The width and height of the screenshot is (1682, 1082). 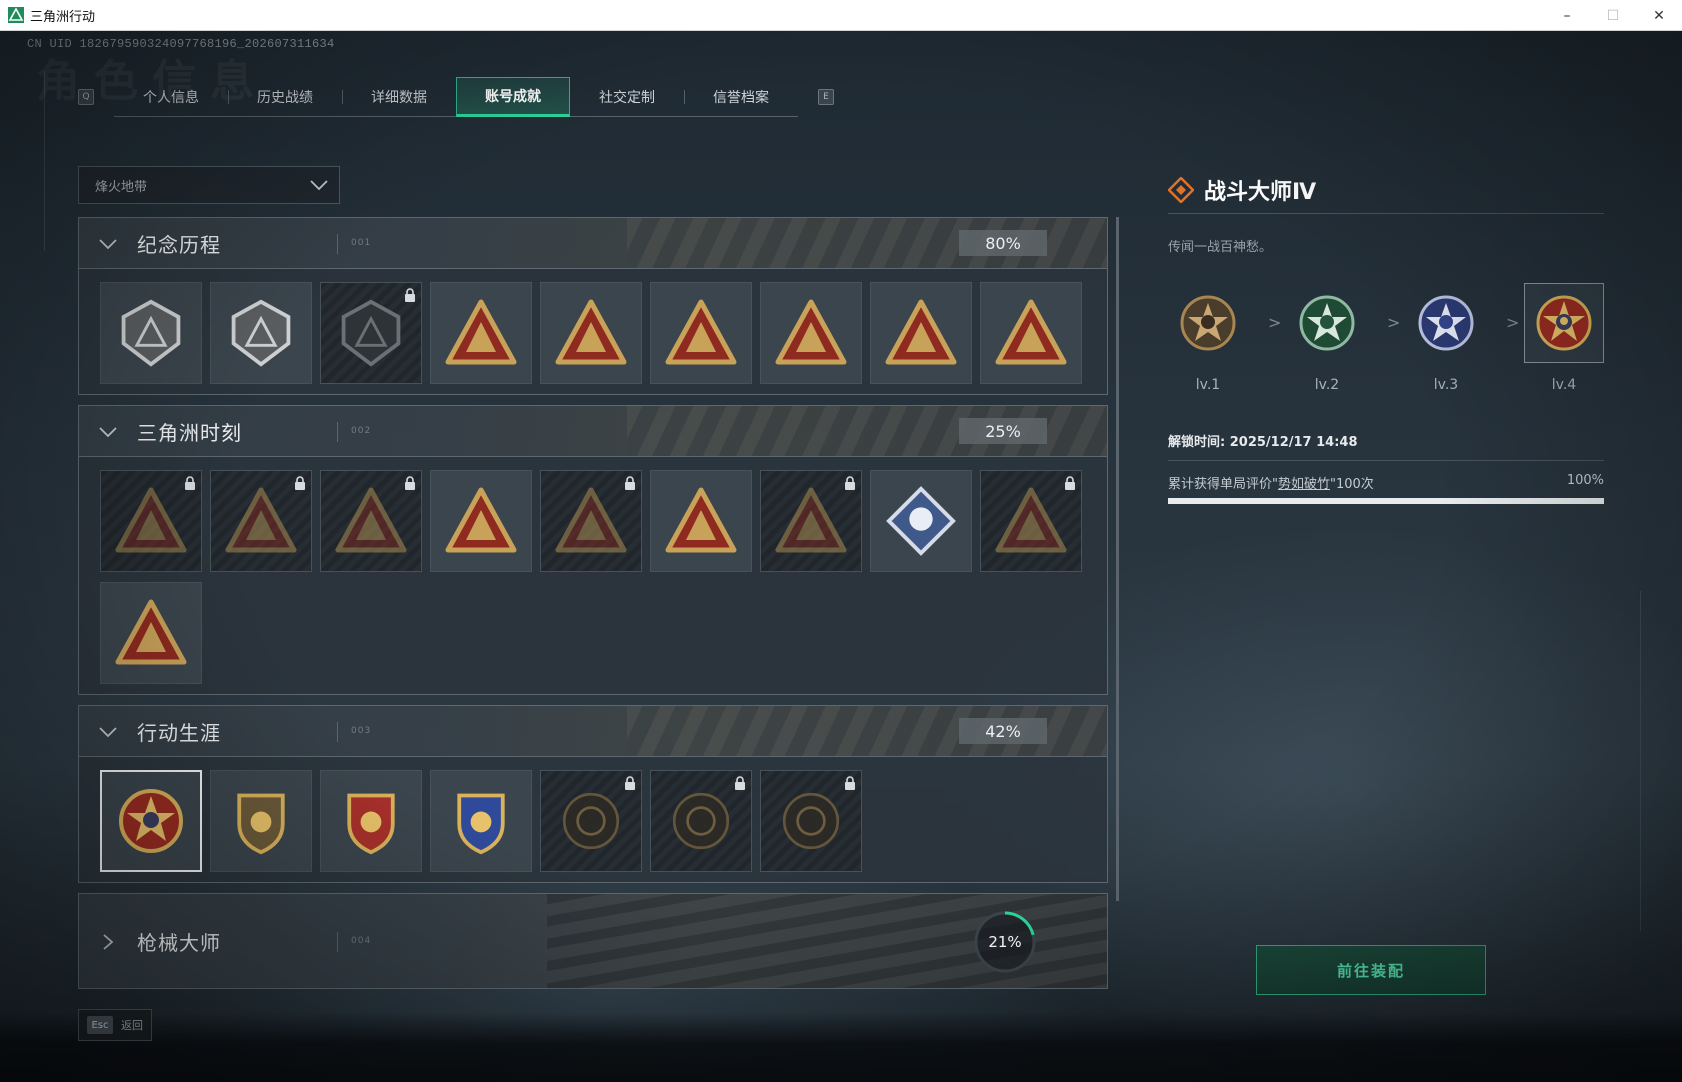 I want to click on divider, so click(x=337, y=942).